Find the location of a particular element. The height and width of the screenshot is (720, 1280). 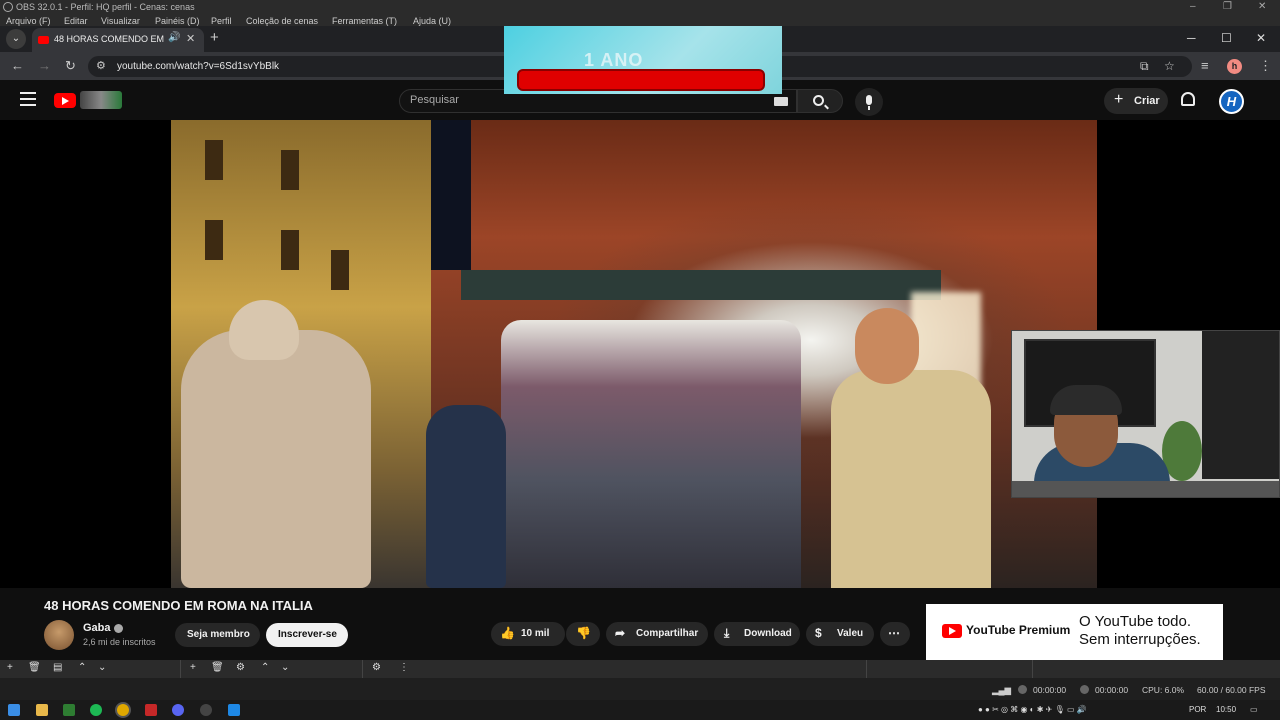

obs-maximize-button: ❐ is located at coordinates (1227, 6).